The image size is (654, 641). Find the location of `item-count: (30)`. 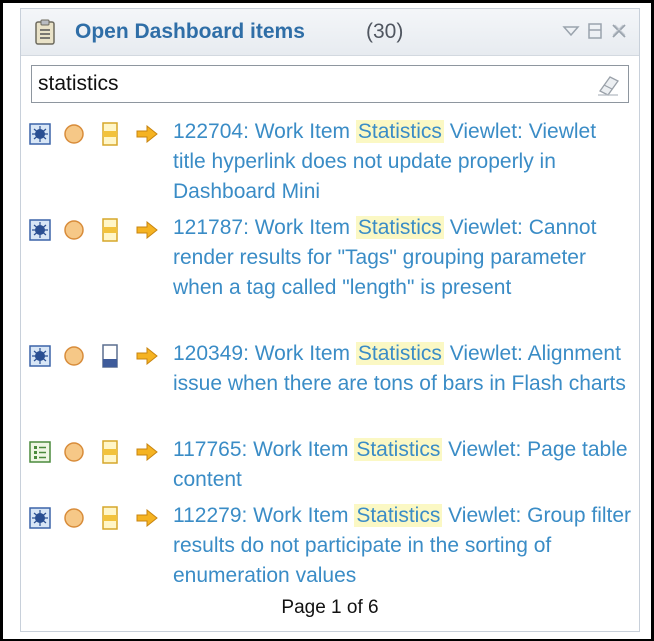

item-count: (30) is located at coordinates (385, 31).